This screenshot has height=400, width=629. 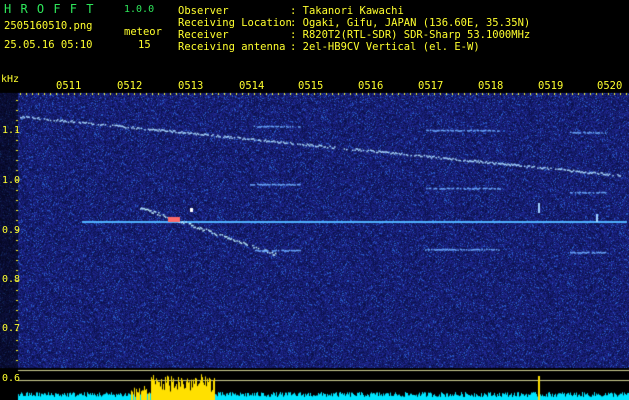 What do you see at coordinates (235, 23) in the screenshot?
I see `location-label: Receiving Location` at bounding box center [235, 23].